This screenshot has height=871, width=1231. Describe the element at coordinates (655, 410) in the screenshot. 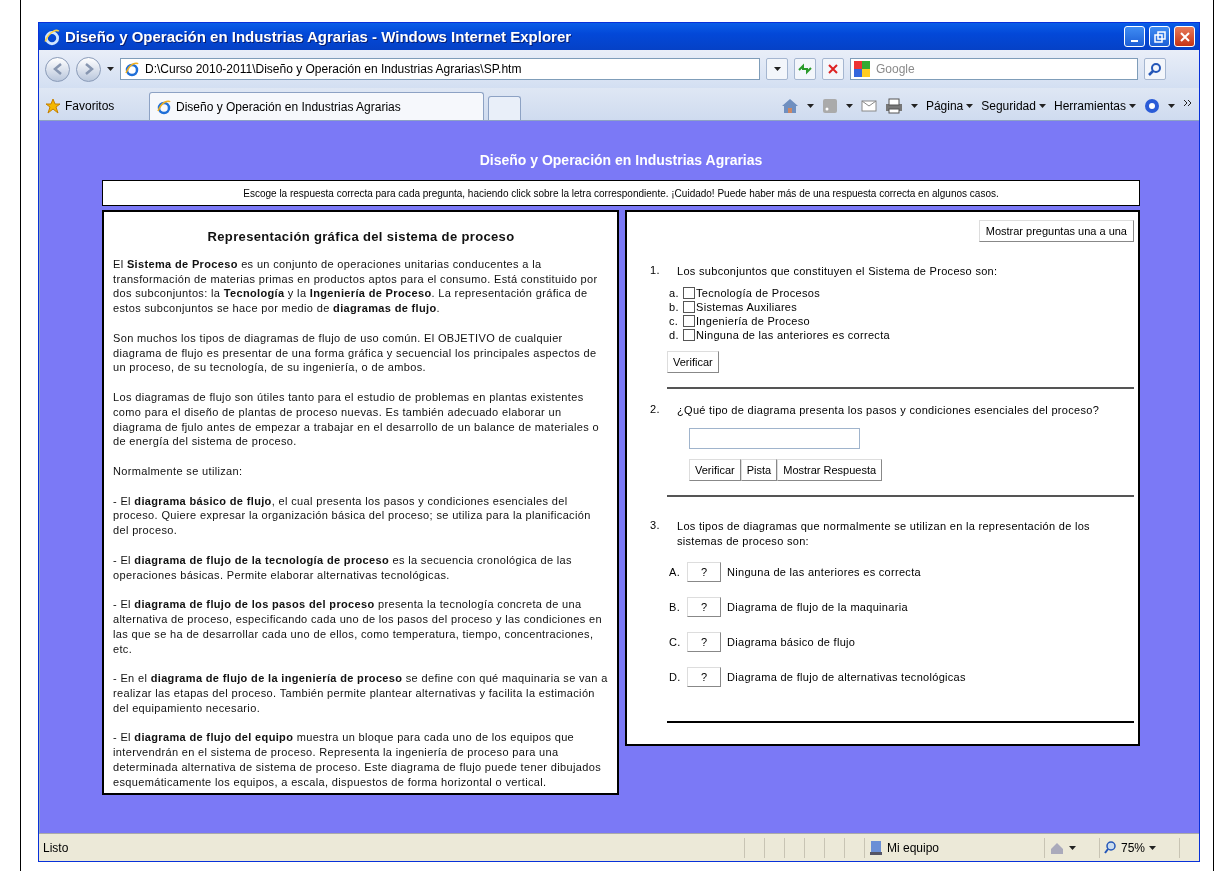

I see `question-number: 2.` at that location.